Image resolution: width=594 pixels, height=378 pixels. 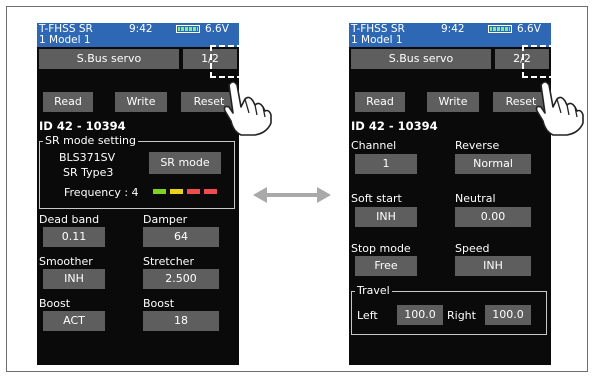 What do you see at coordinates (88, 172) in the screenshot?
I see `servo-type: SR Type3` at bounding box center [88, 172].